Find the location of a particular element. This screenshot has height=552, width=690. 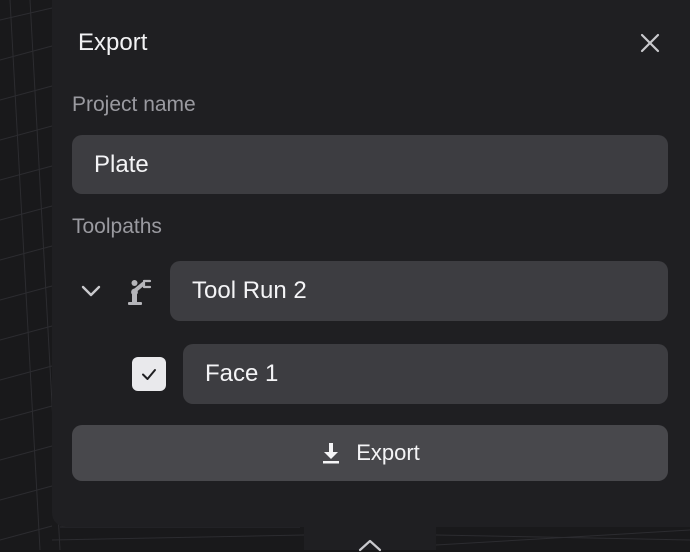

export-button-label: Export is located at coordinates (388, 452).